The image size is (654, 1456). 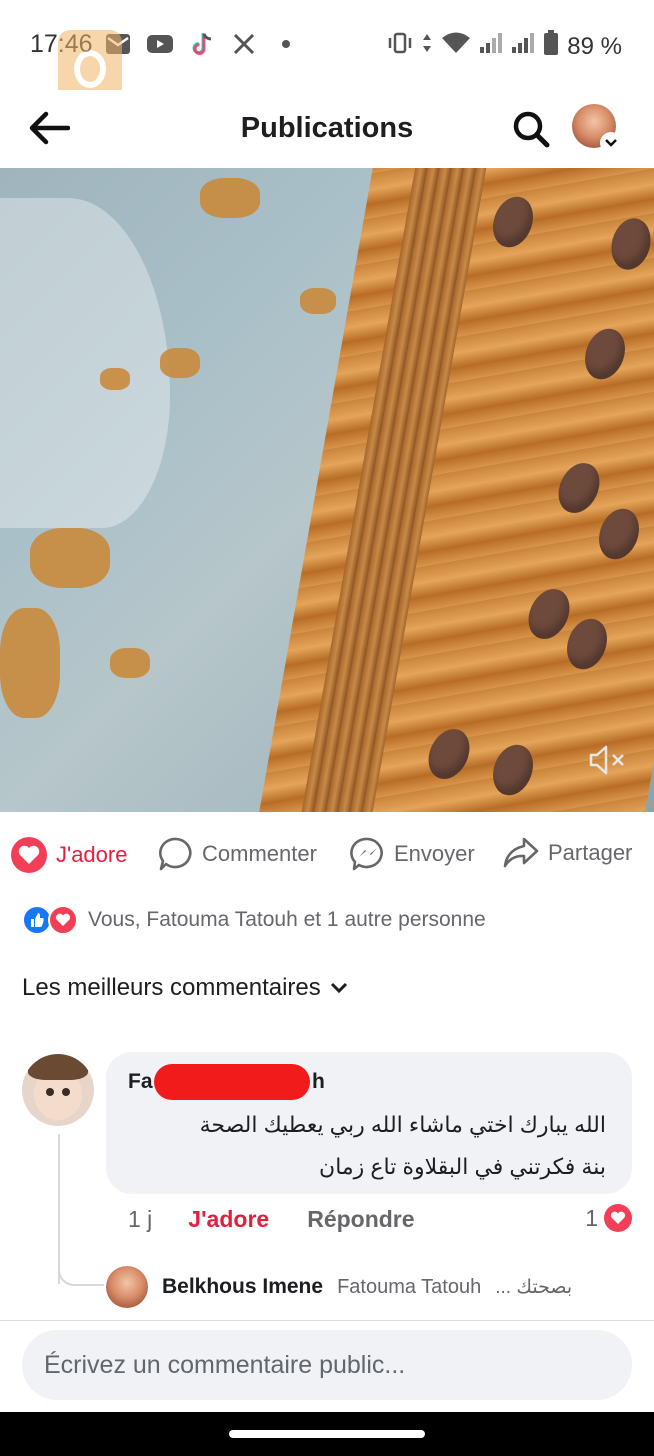 I want to click on search-icon, so click(x=531, y=129).